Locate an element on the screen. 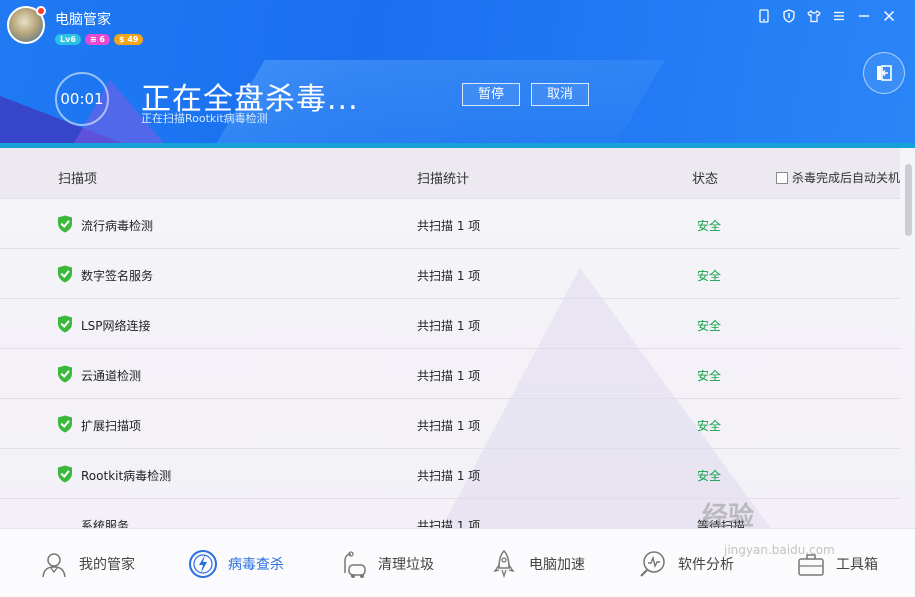  nav-item-speedup: 电脑加速 is located at coordinates (536, 564).